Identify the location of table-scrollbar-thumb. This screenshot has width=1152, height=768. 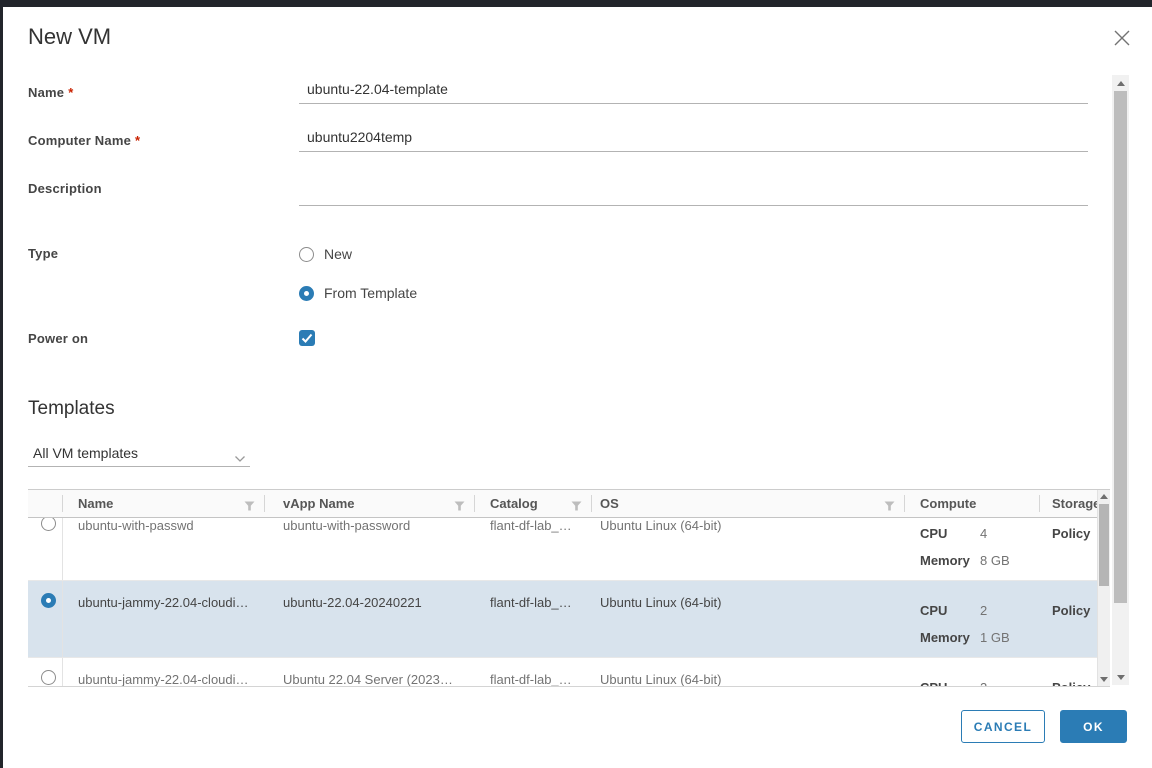
(1104, 545).